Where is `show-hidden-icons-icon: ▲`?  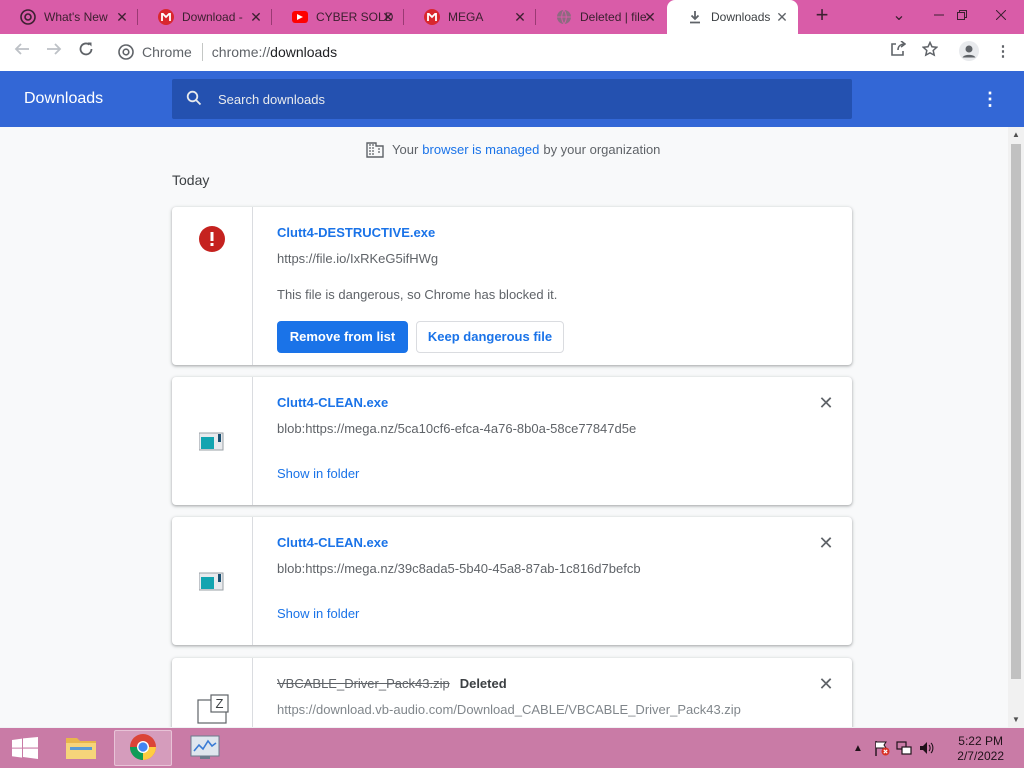
show-hidden-icons-icon: ▲ is located at coordinates (858, 748).